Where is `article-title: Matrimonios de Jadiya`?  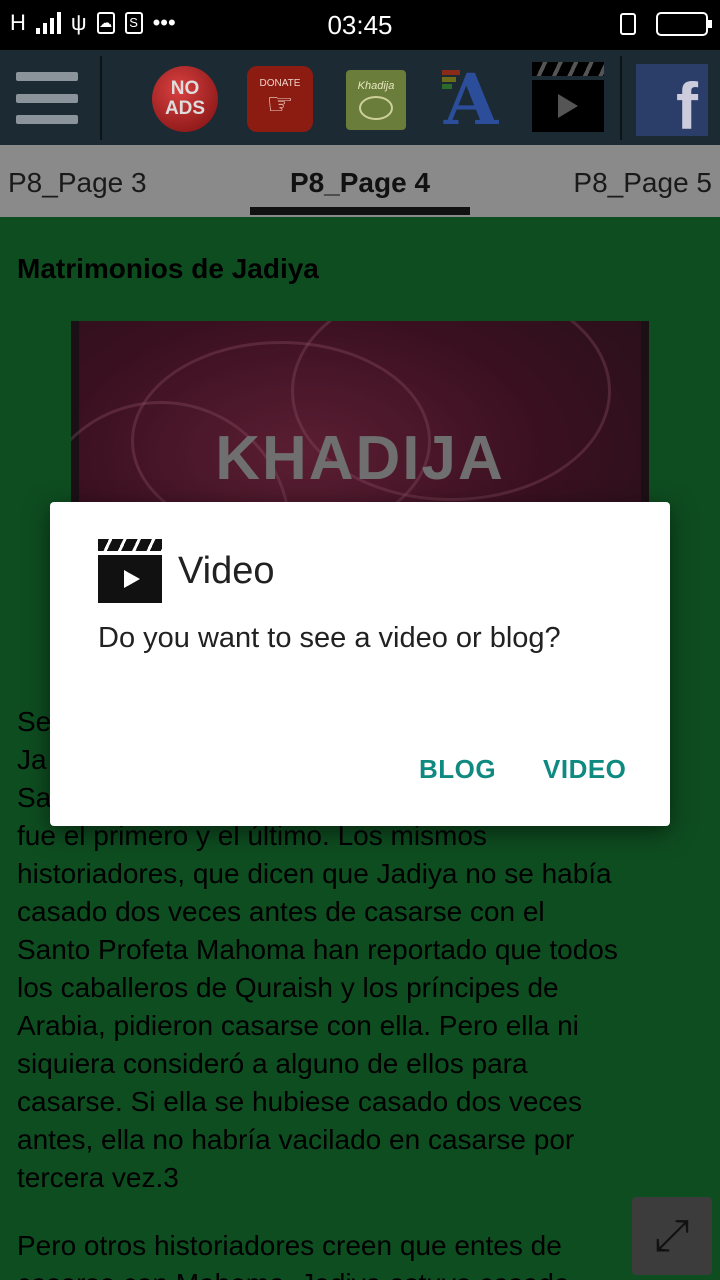
article-title: Matrimonios de Jadiya is located at coordinates (168, 268).